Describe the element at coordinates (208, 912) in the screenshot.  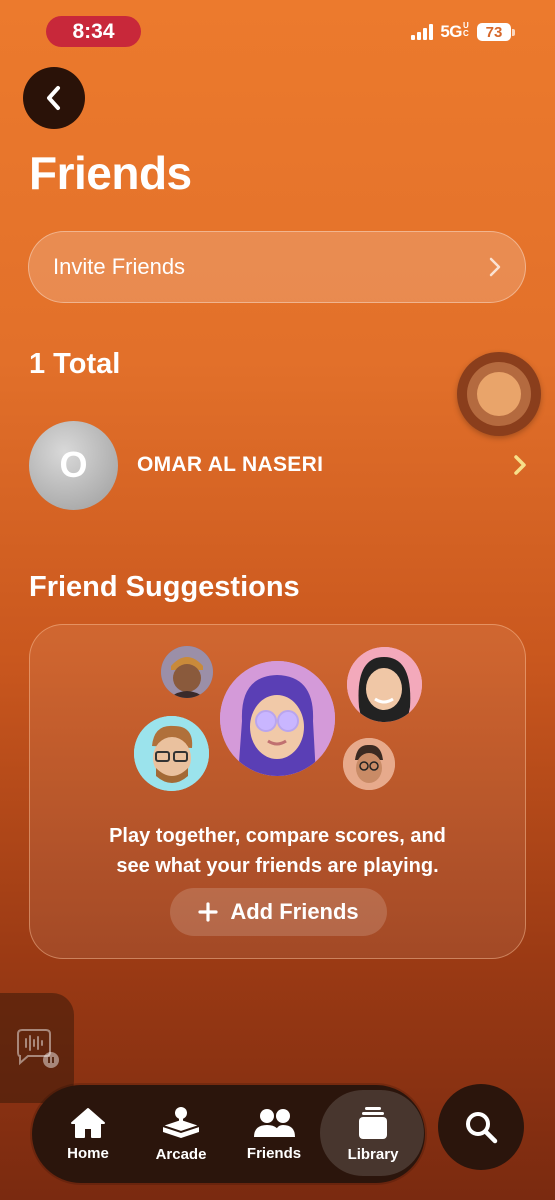
I see `plus-icon` at that location.